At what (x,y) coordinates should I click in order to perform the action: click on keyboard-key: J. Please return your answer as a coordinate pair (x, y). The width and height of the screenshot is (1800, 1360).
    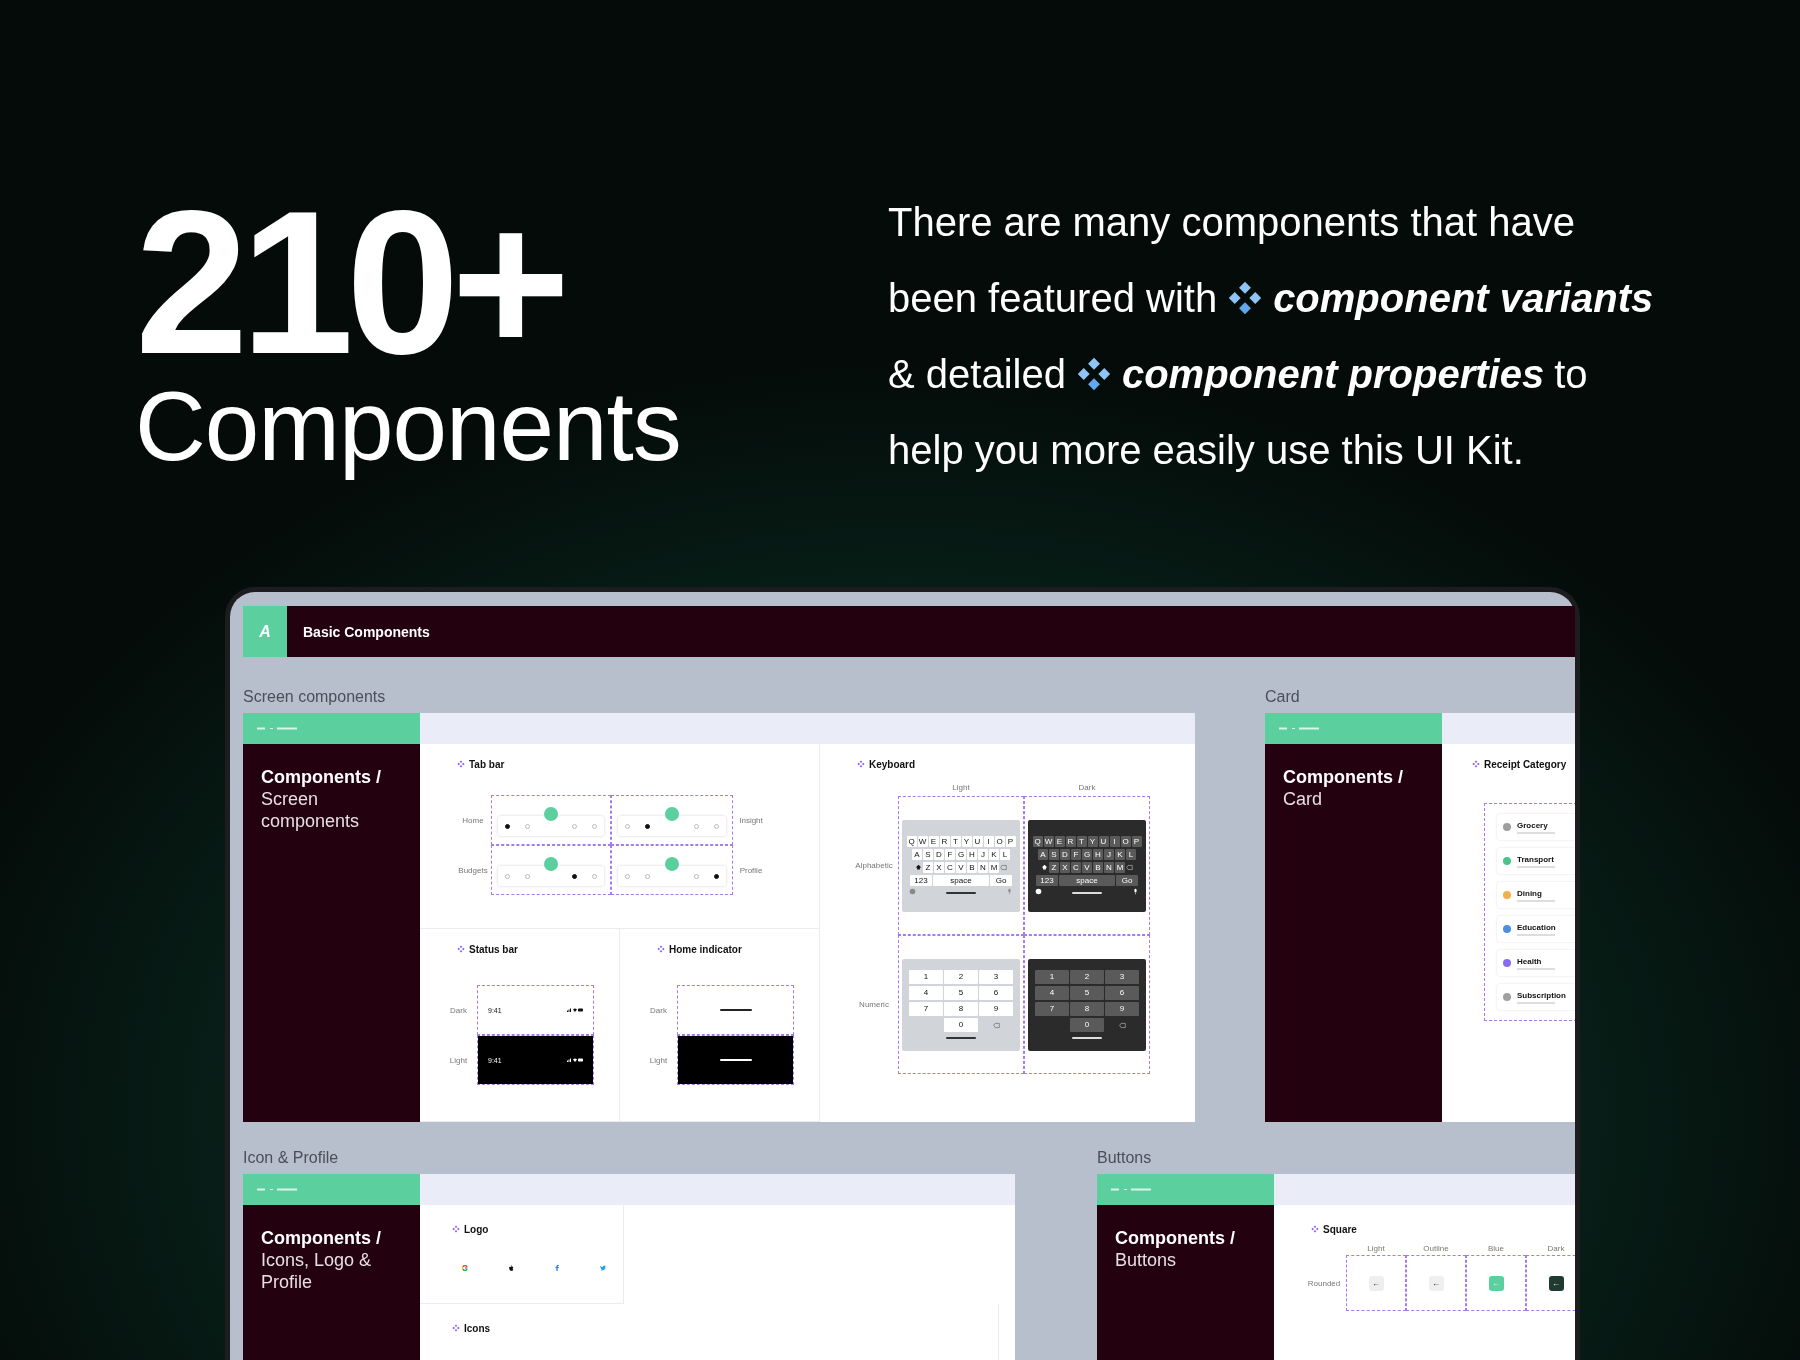
    Looking at the image, I should click on (1109, 854).